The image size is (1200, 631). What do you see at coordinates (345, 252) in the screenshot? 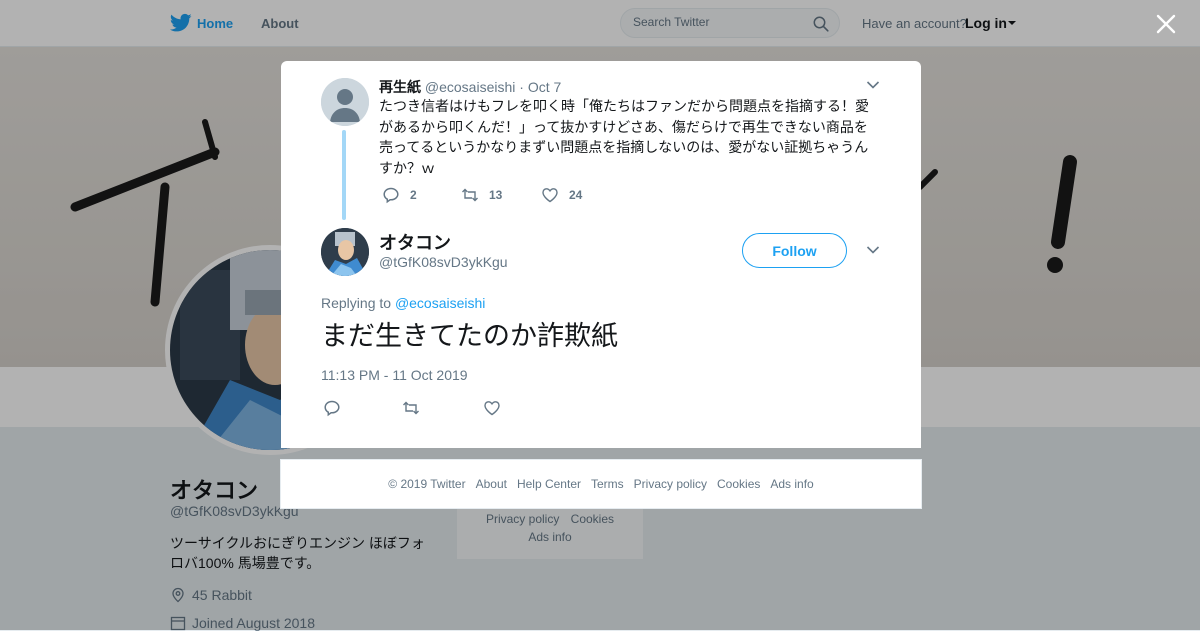
I see `main-tweet-avatar` at bounding box center [345, 252].